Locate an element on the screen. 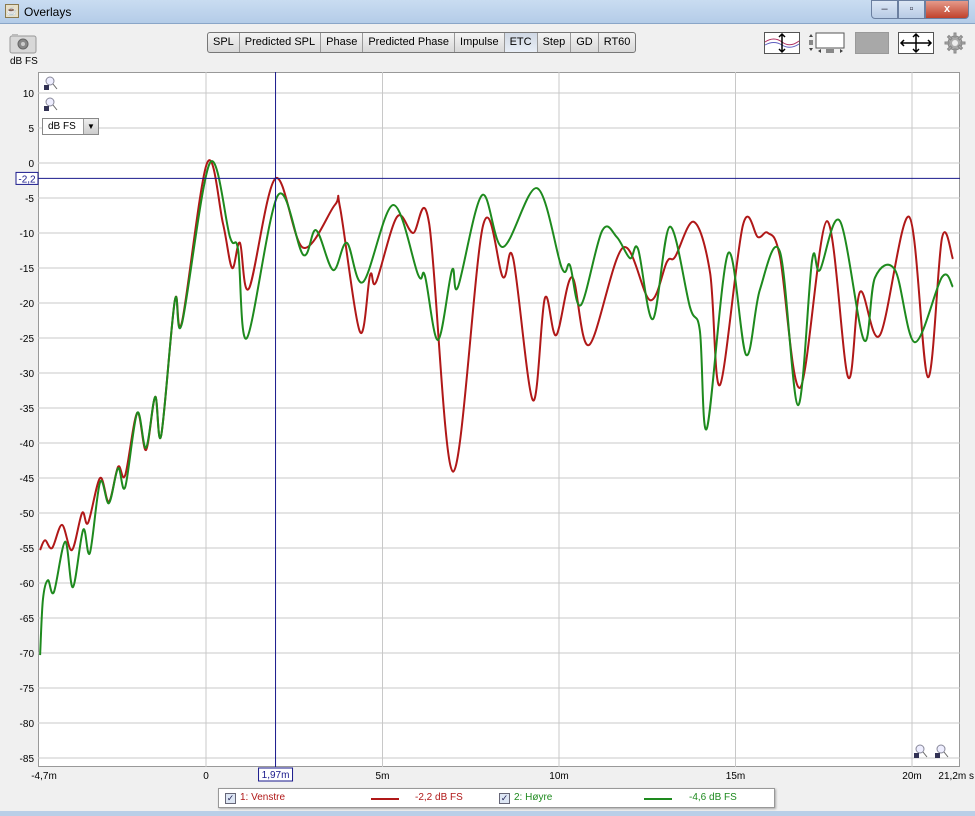  series-1-checkbox: ✓ is located at coordinates (230, 798).